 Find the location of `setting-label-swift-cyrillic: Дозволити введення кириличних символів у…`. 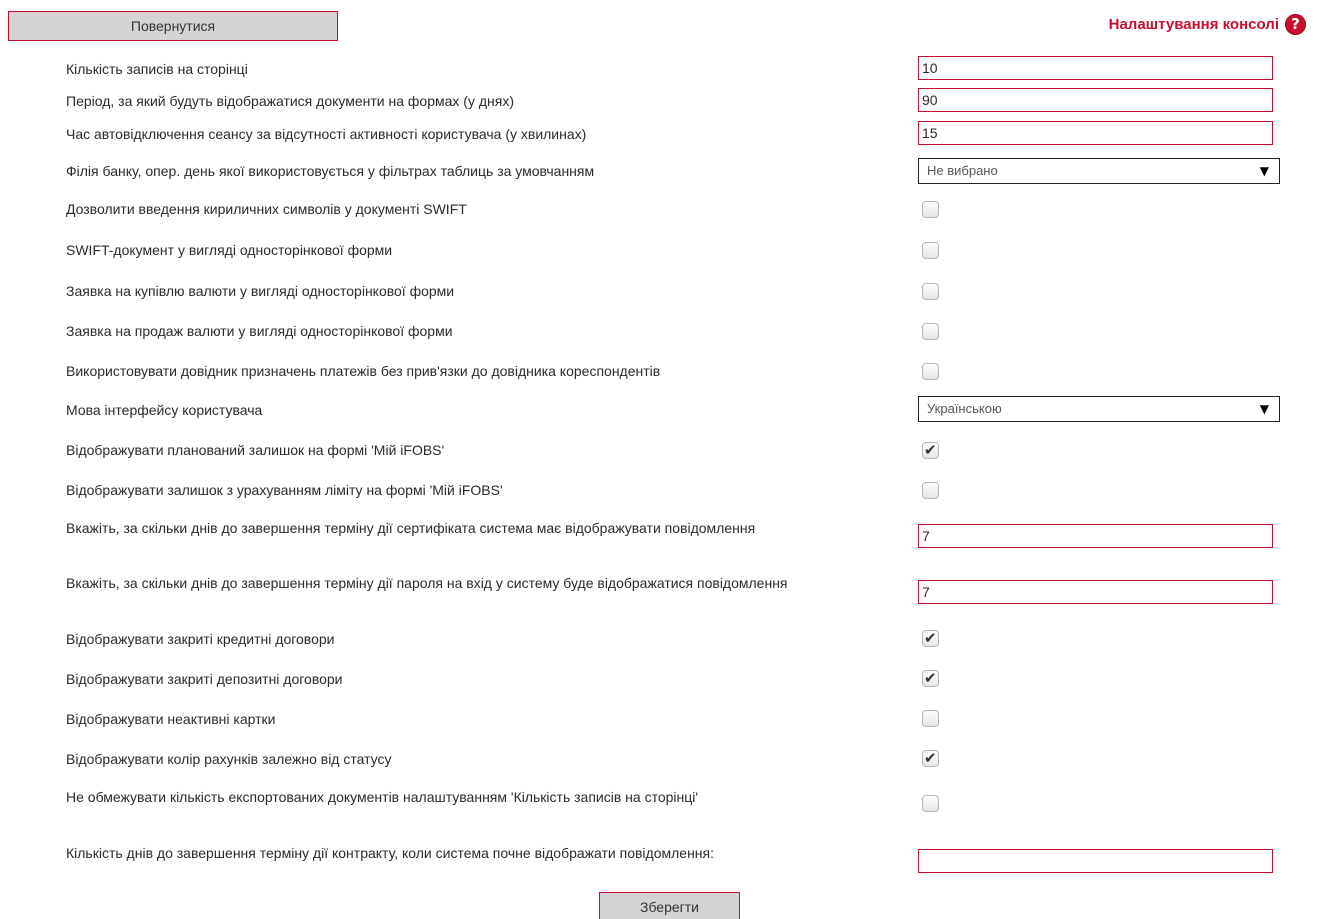

setting-label-swift-cyrillic: Дозволити введення кириличних символів у… is located at coordinates (266, 209).